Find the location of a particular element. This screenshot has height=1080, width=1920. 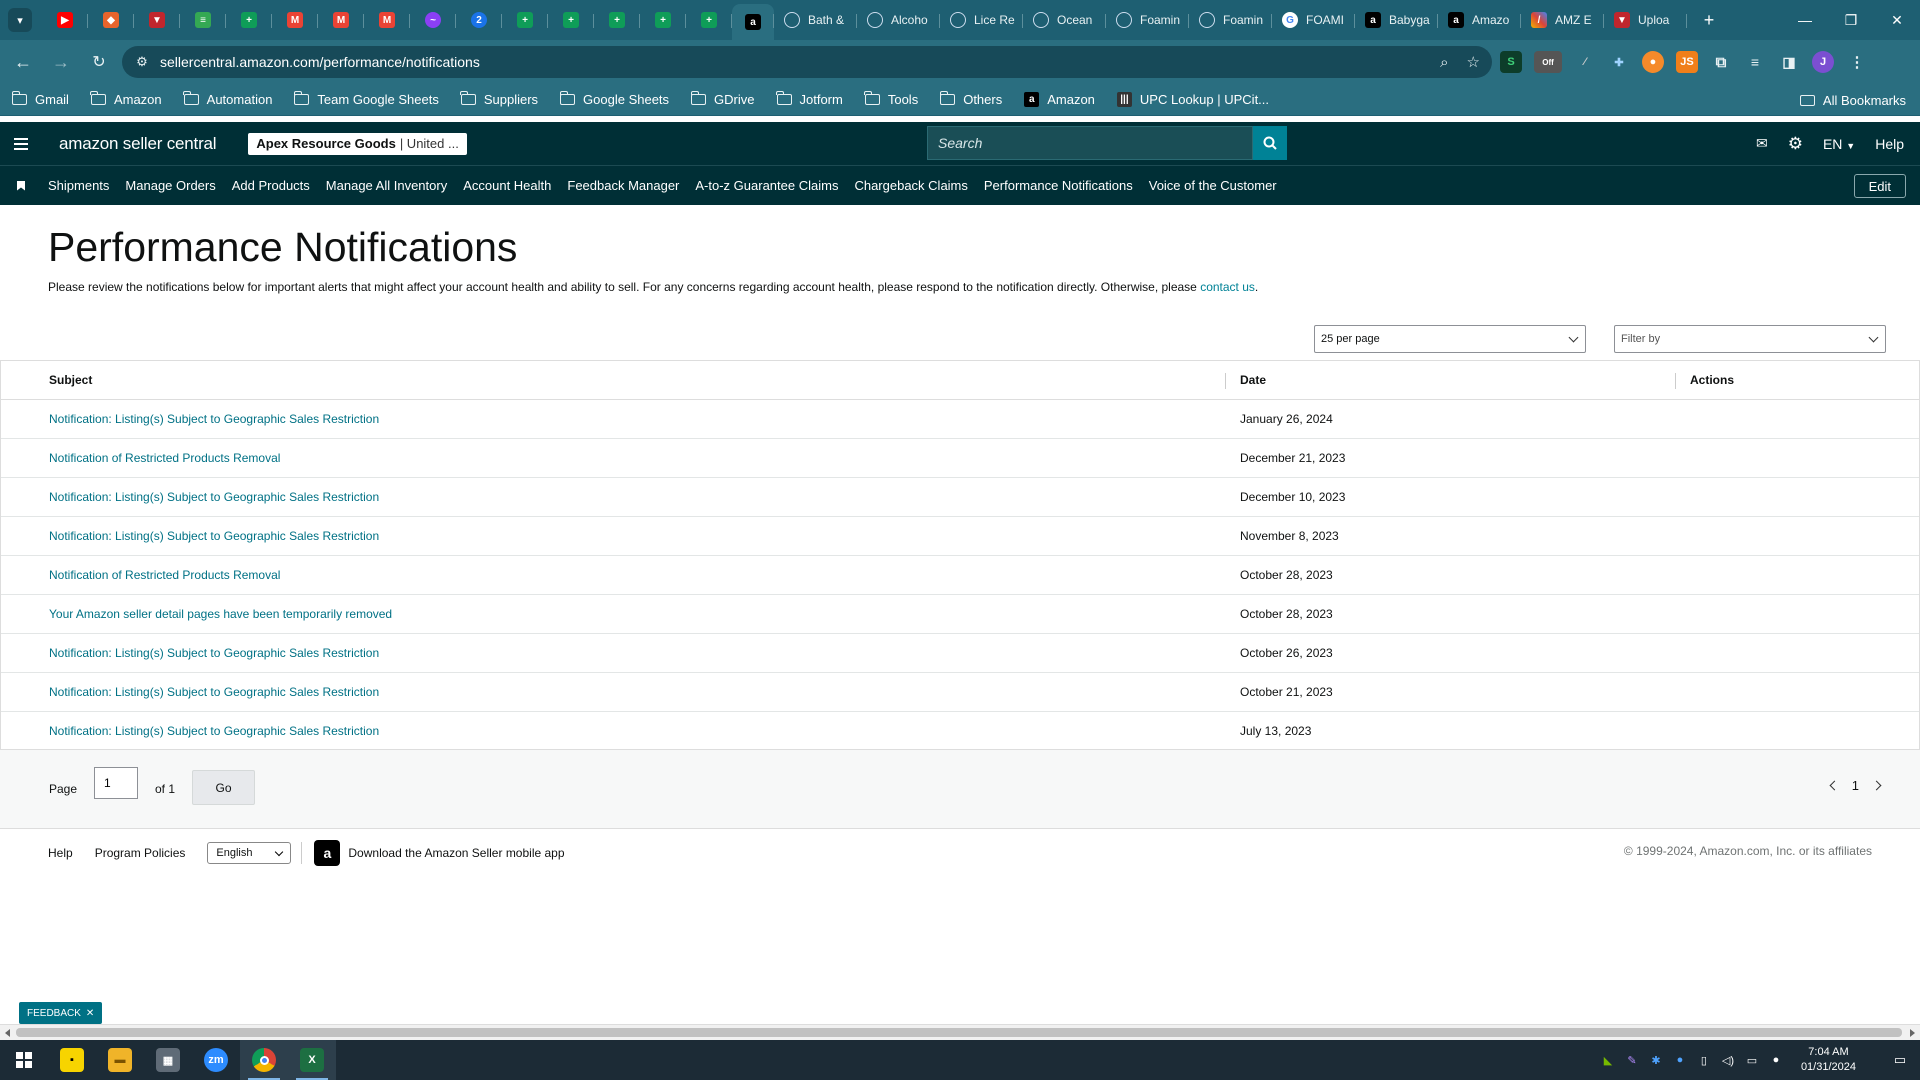

tab-3: Ocean is located at coordinates (1064, 20).